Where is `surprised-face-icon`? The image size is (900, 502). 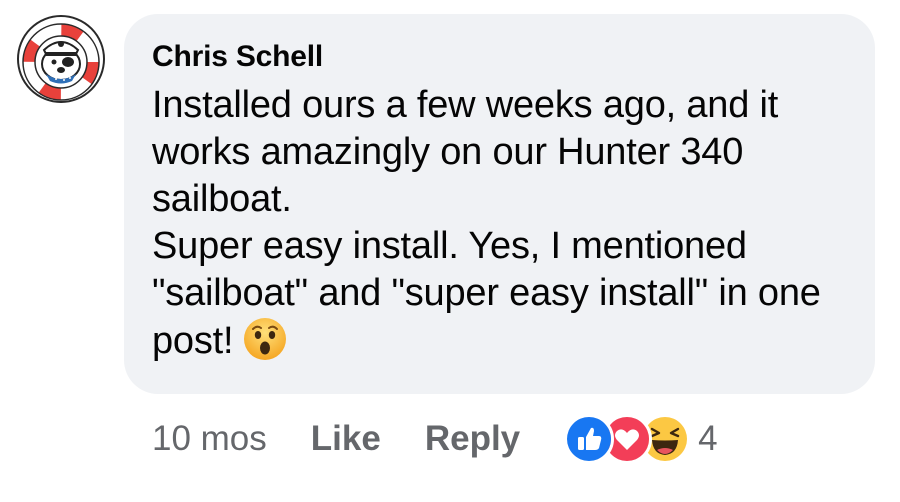 surprised-face-icon is located at coordinates (265, 339).